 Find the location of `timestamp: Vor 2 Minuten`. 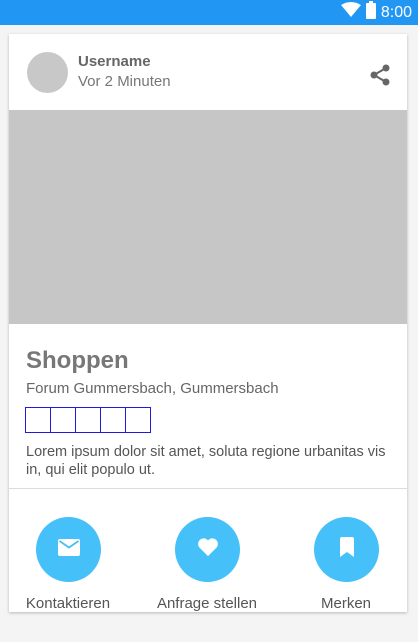

timestamp: Vor 2 Minuten is located at coordinates (124, 81).